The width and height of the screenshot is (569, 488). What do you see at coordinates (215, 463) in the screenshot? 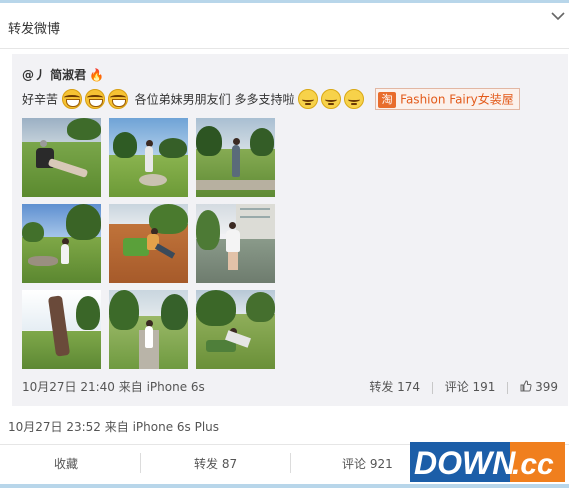
I see `repost-button: 转发 87` at bounding box center [215, 463].